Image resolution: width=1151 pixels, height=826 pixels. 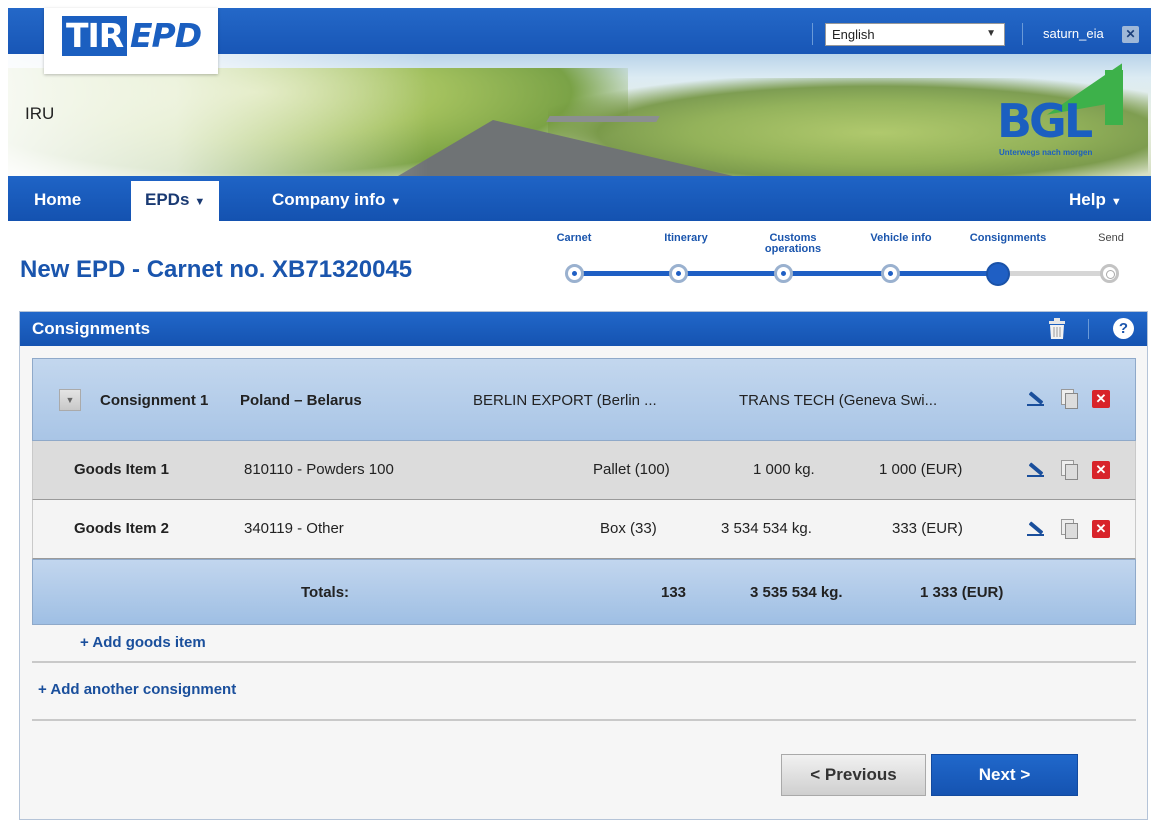 What do you see at coordinates (1004, 775) in the screenshot?
I see `next-button: Next >` at bounding box center [1004, 775].